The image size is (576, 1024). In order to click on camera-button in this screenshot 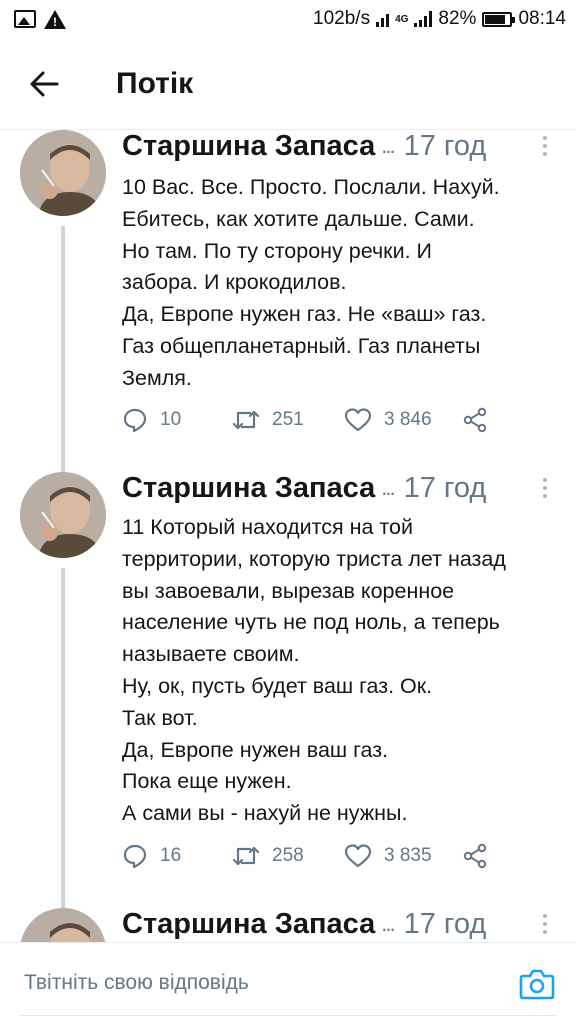, I will do `click(537, 984)`.